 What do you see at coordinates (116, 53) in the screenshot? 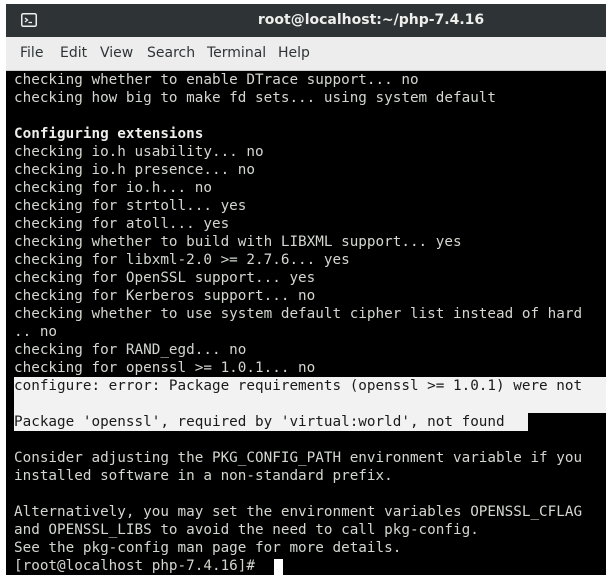
I see `menu-view: View` at bounding box center [116, 53].